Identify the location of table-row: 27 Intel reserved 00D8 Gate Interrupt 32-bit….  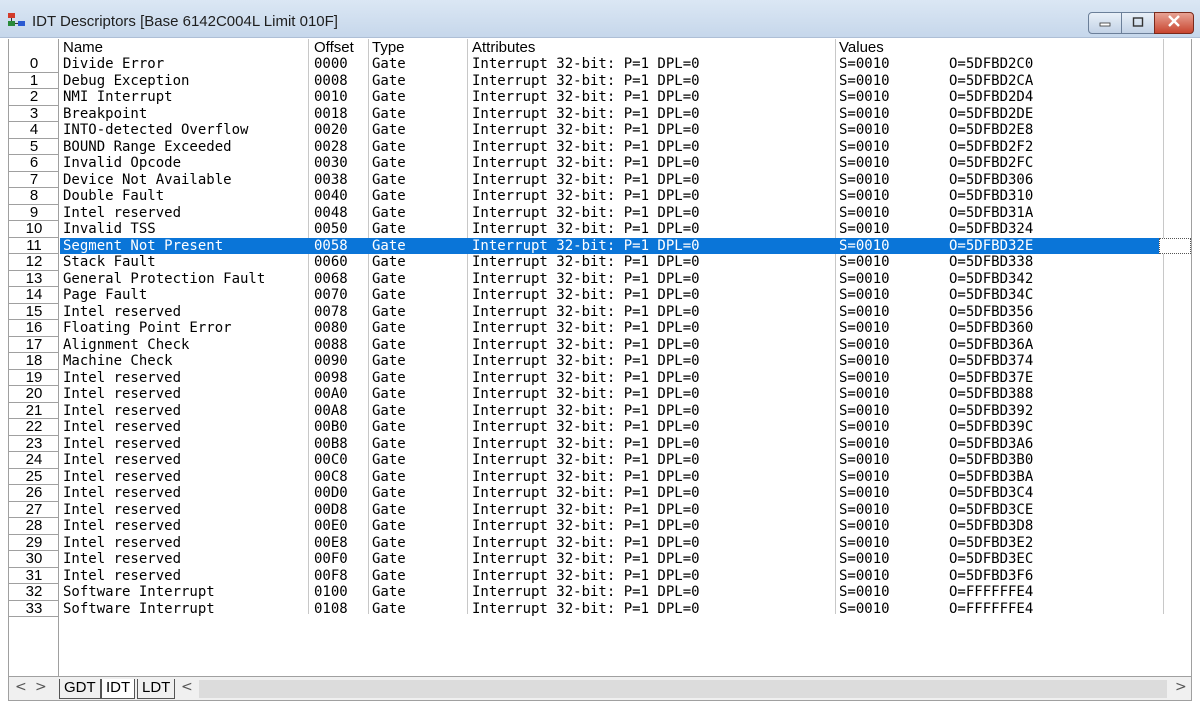
(600, 510).